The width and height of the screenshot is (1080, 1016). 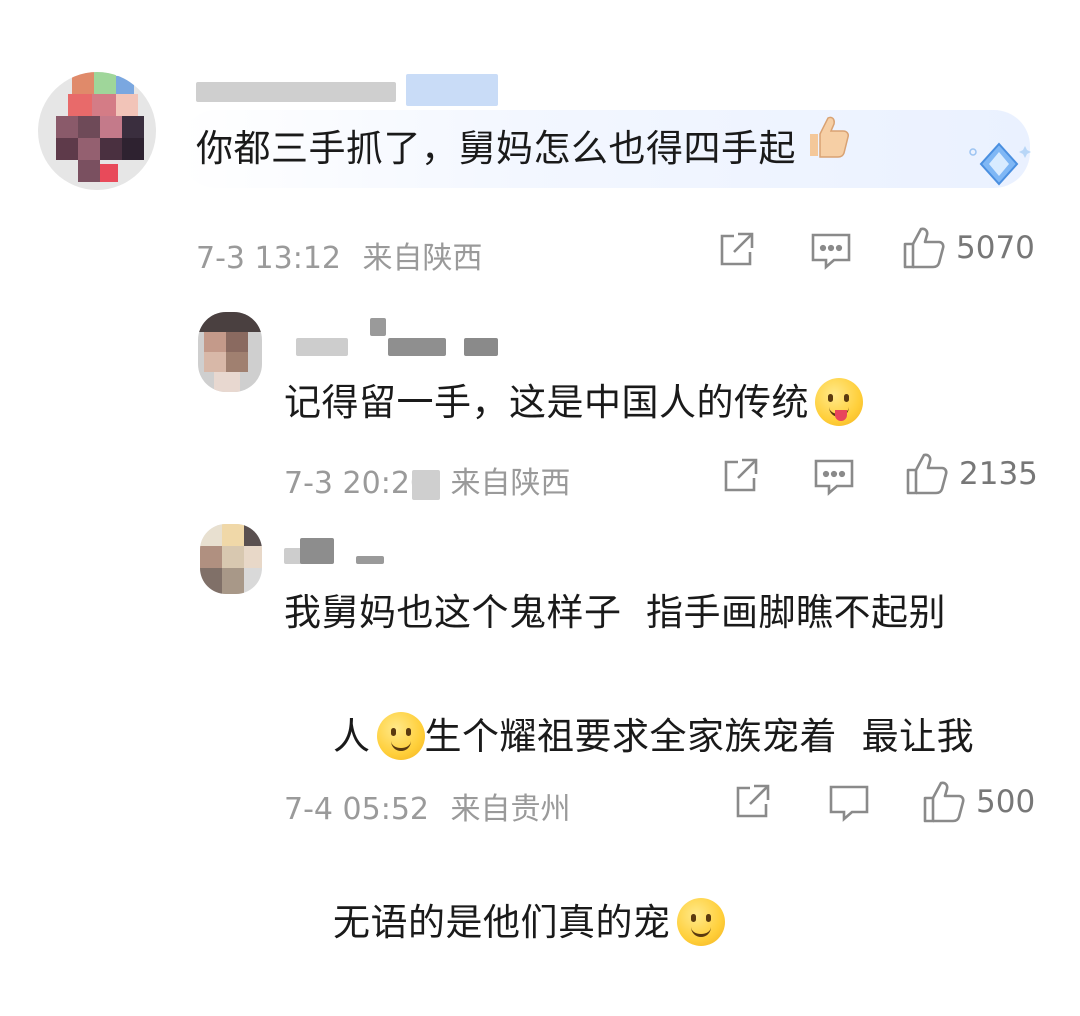 I want to click on thumbs-up-icon, so click(x=826, y=146).